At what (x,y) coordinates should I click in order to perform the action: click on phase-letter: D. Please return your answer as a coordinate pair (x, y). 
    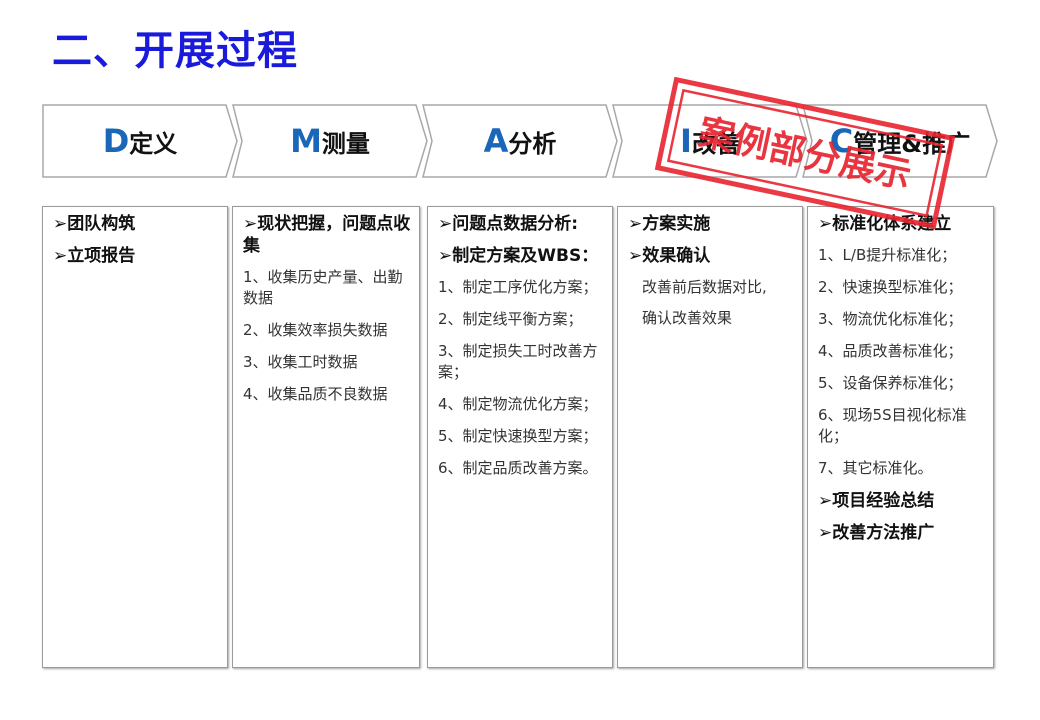
    Looking at the image, I should click on (116, 141).